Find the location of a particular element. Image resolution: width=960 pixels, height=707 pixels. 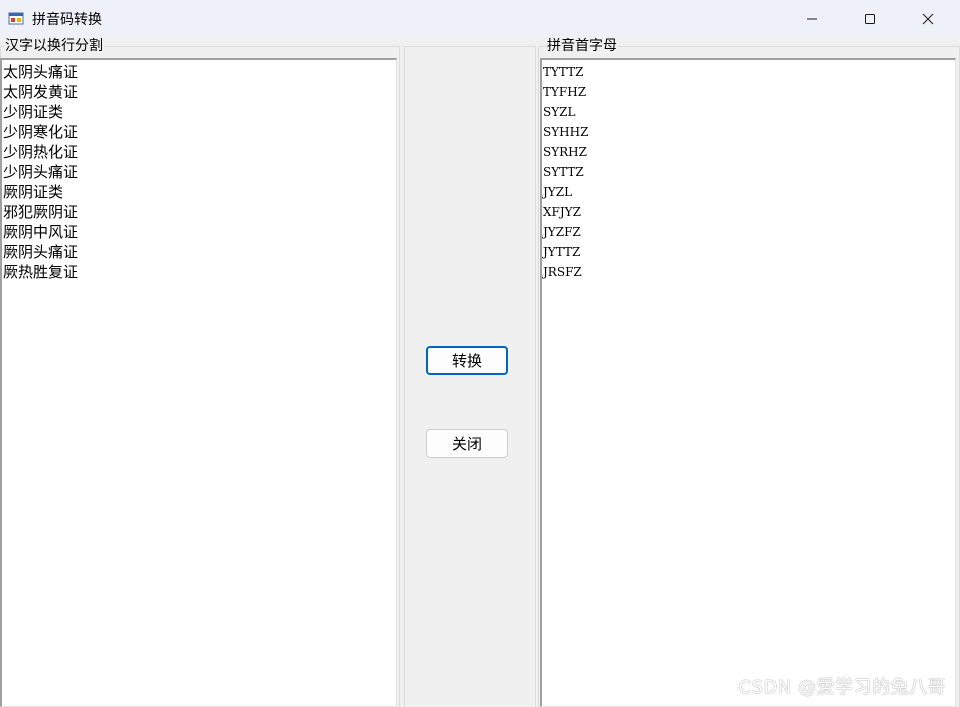

close-icon is located at coordinates (928, 19).